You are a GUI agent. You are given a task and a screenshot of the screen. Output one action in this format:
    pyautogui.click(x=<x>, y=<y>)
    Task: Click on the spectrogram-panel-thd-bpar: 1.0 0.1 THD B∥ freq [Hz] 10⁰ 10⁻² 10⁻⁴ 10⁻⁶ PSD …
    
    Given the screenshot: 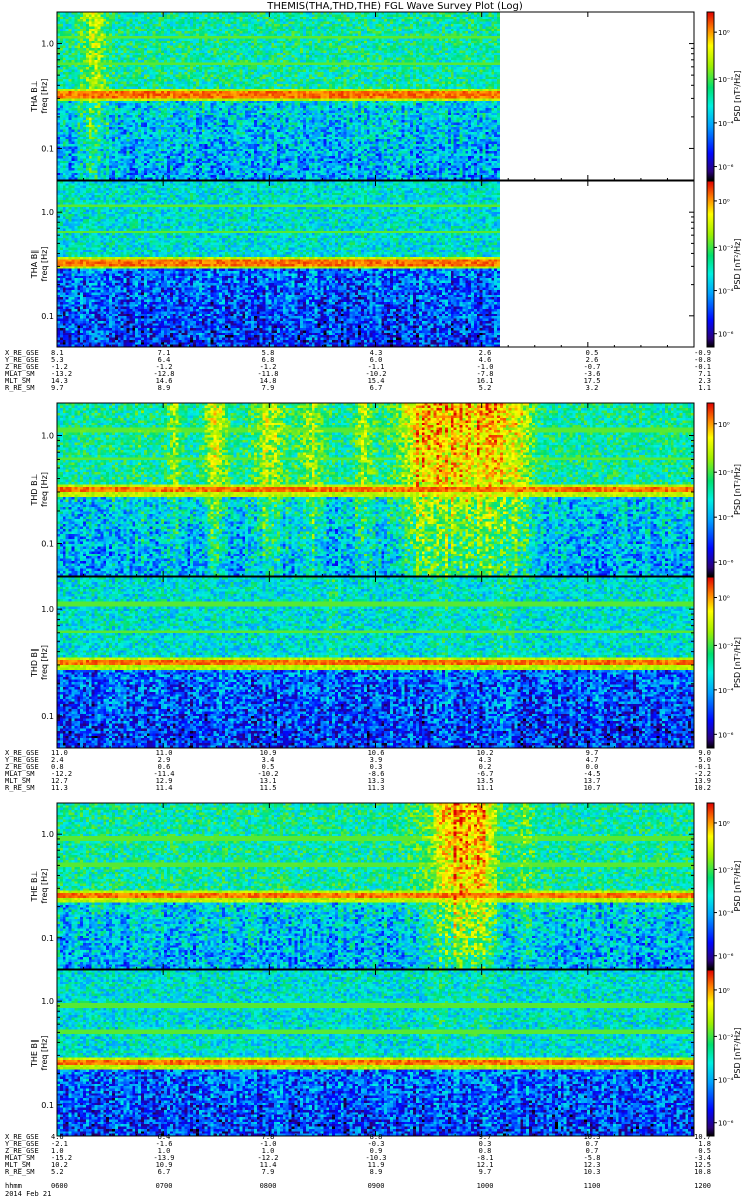 What is the action you would take?
    pyautogui.click(x=386, y=662)
    